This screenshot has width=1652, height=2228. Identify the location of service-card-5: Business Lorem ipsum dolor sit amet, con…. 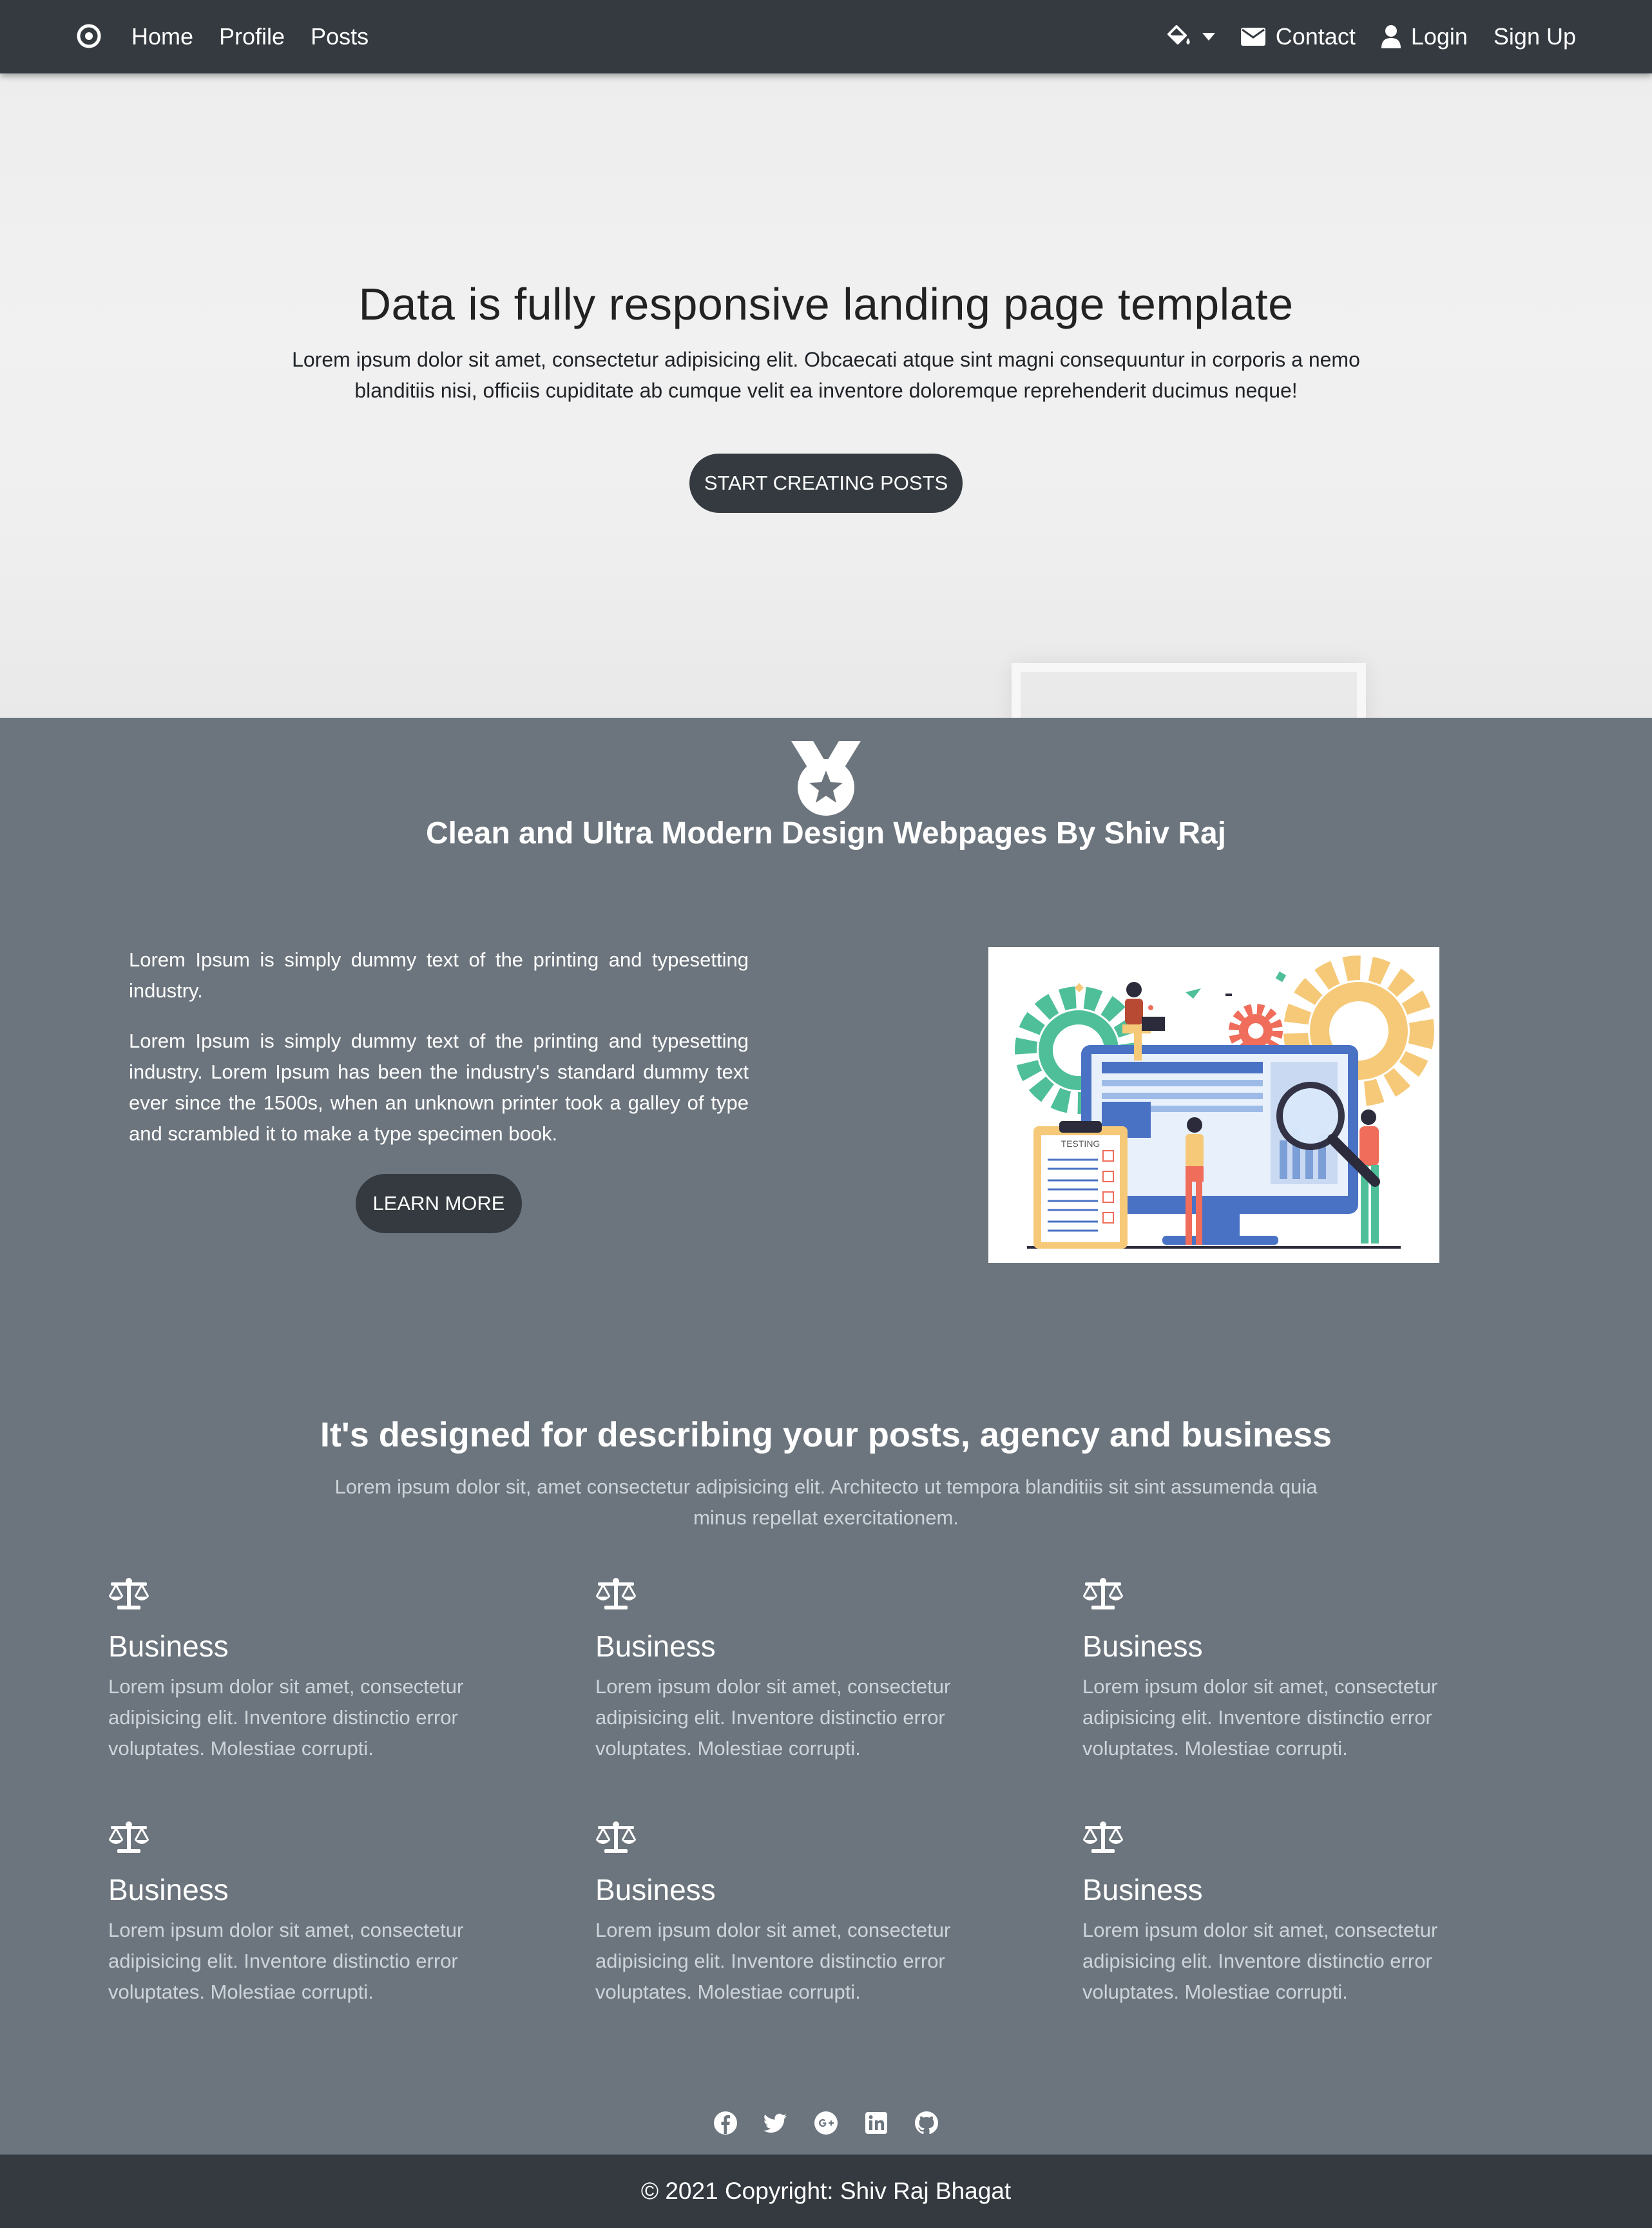
(801, 1914).